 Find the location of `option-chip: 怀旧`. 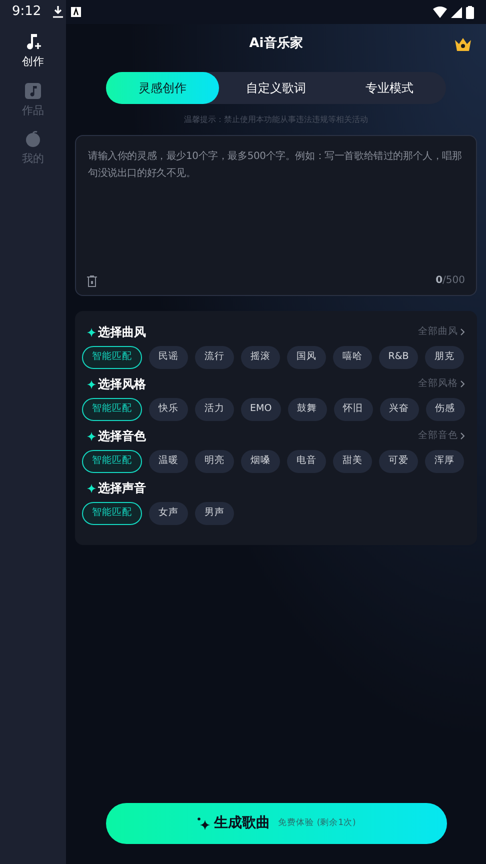

option-chip: 怀旧 is located at coordinates (353, 409).